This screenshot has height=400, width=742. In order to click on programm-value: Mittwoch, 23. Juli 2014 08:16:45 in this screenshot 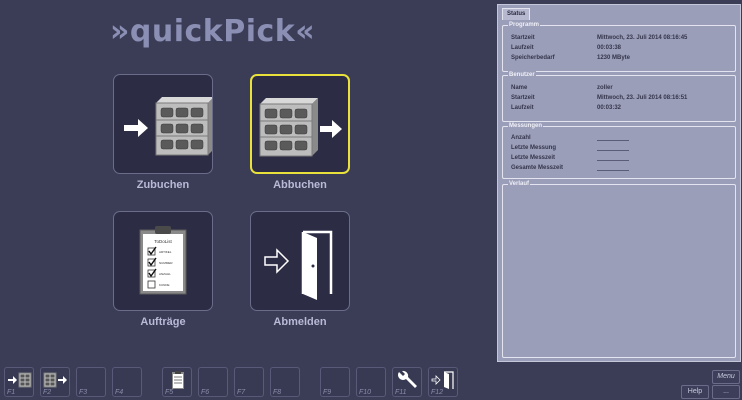, I will do `click(642, 38)`.